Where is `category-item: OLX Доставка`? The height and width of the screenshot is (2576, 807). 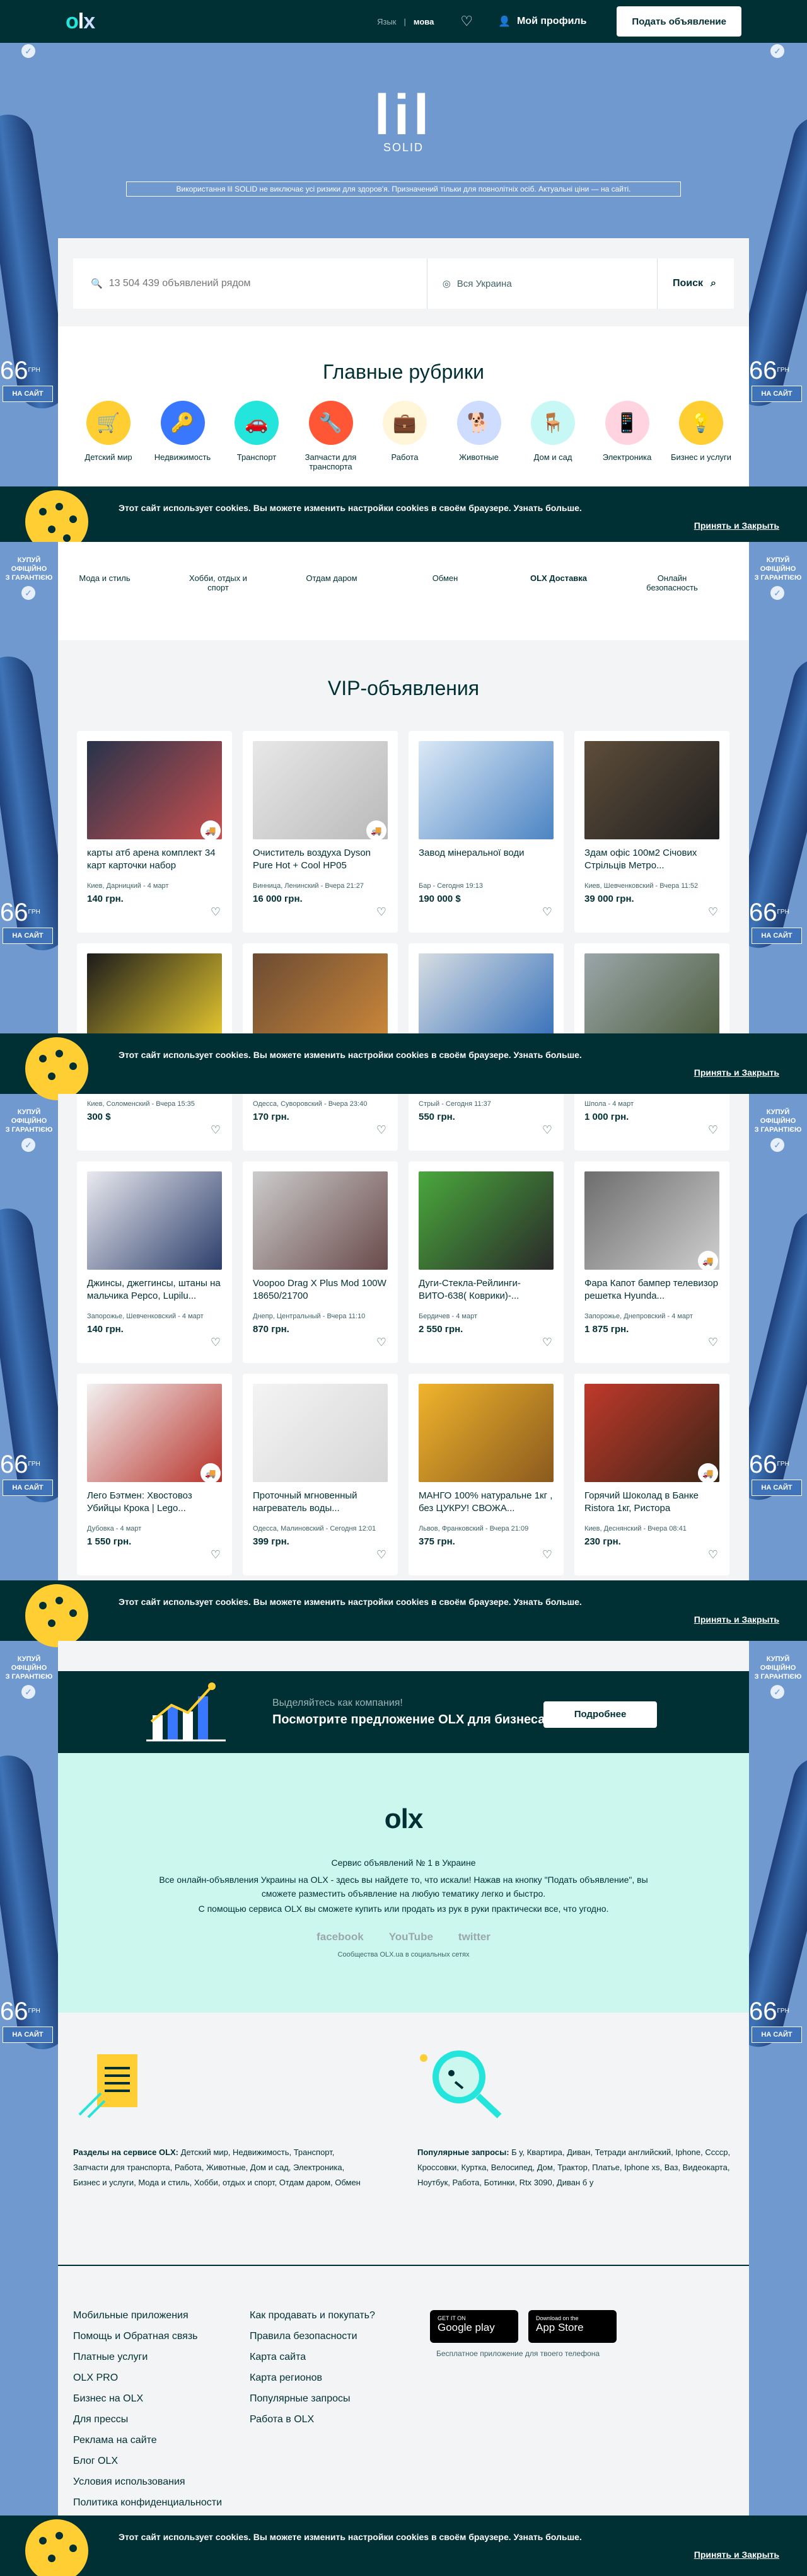
category-item: OLX Доставка is located at coordinates (558, 582).